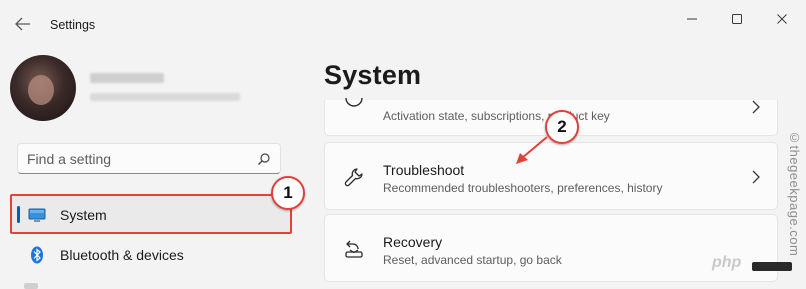 The height and width of the screenshot is (289, 806). I want to click on sidebar-item-bluetooth: Bluetooth & devices, so click(151, 254).